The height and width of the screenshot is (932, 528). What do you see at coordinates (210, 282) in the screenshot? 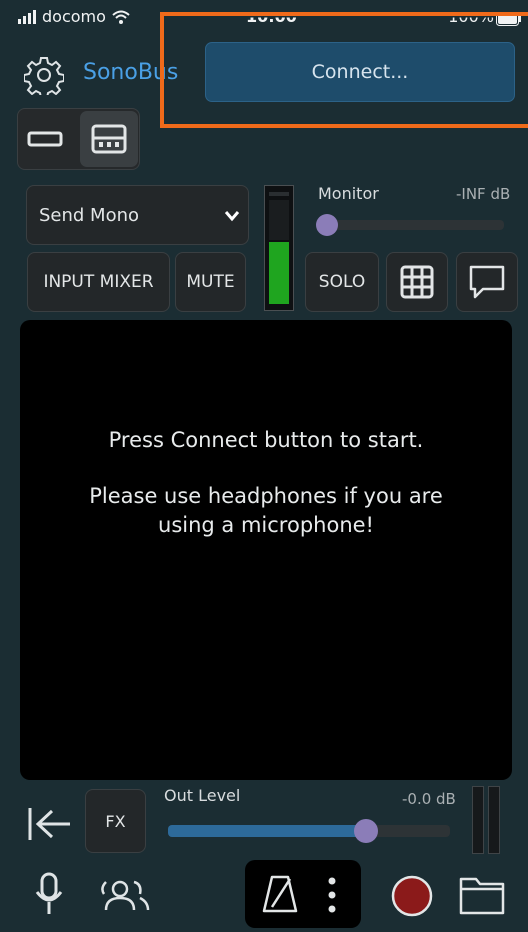
I see `mute-button: MUTE` at bounding box center [210, 282].